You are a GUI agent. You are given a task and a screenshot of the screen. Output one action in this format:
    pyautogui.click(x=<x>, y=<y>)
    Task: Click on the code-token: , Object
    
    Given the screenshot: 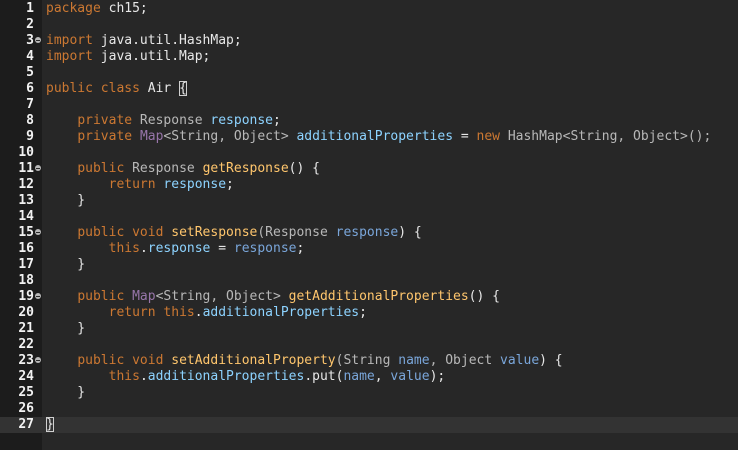 What is the action you would take?
    pyautogui.click(x=465, y=360)
    